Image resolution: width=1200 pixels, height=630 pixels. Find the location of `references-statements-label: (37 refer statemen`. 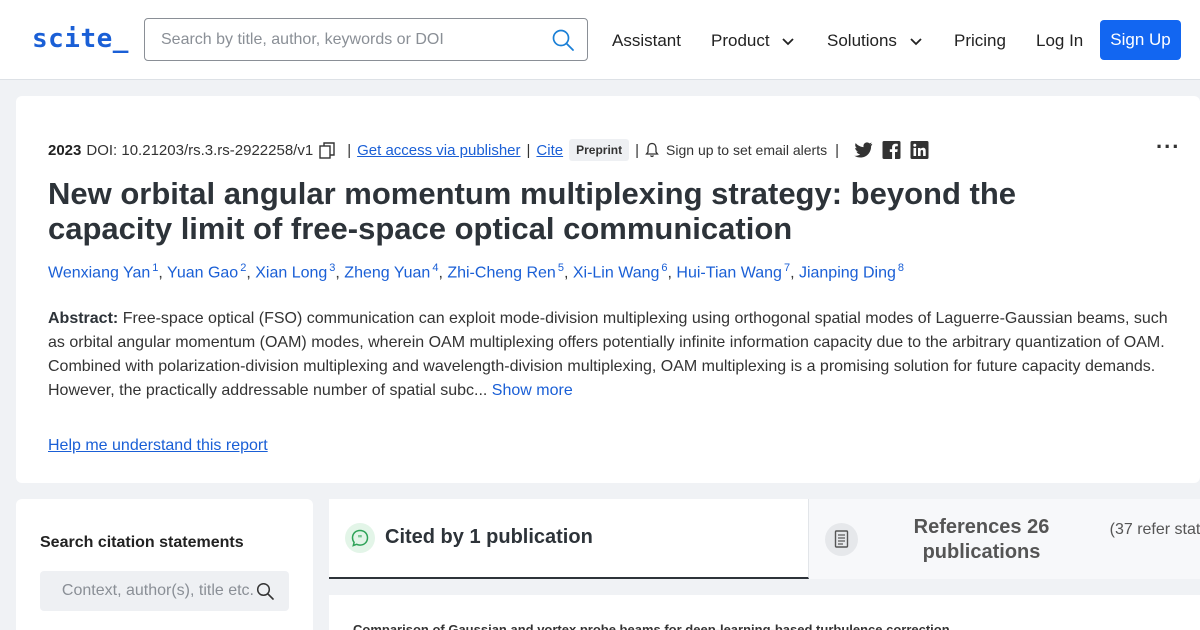

references-statements-label: (37 refer statemen is located at coordinates (1154, 529).